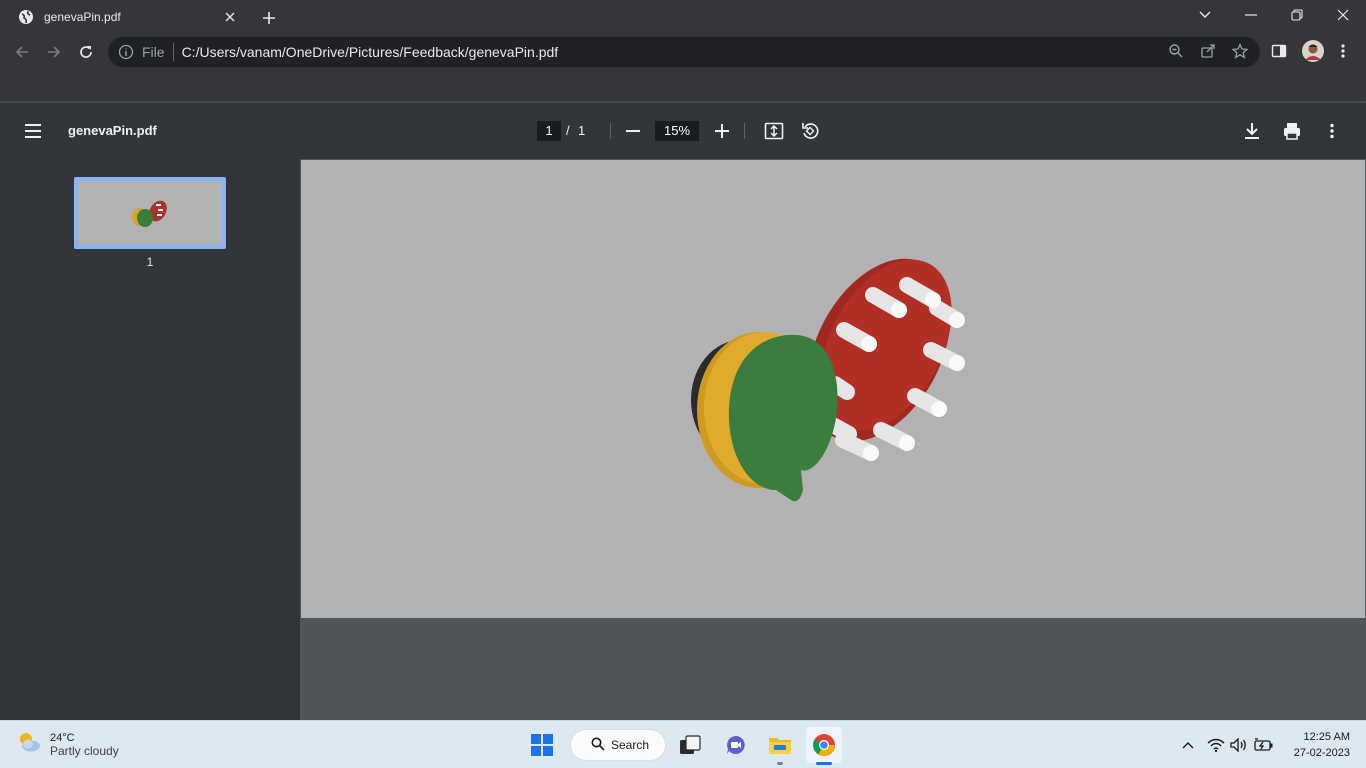  What do you see at coordinates (112, 130) in the screenshot?
I see `pdf-file-name: genevaPin.pdf` at bounding box center [112, 130].